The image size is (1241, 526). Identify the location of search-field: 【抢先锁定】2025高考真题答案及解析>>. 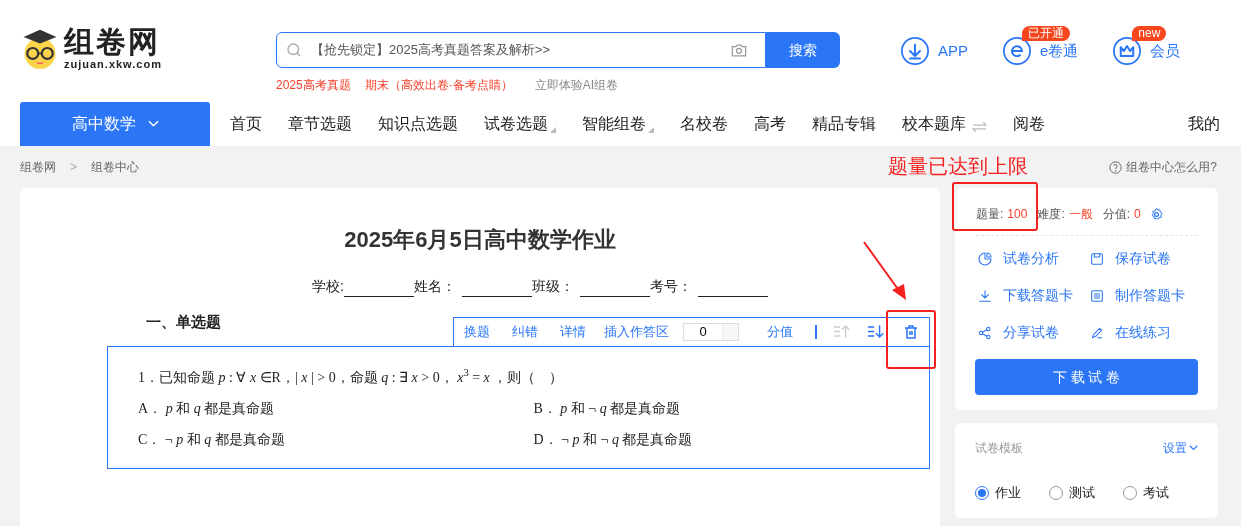
(520, 50).